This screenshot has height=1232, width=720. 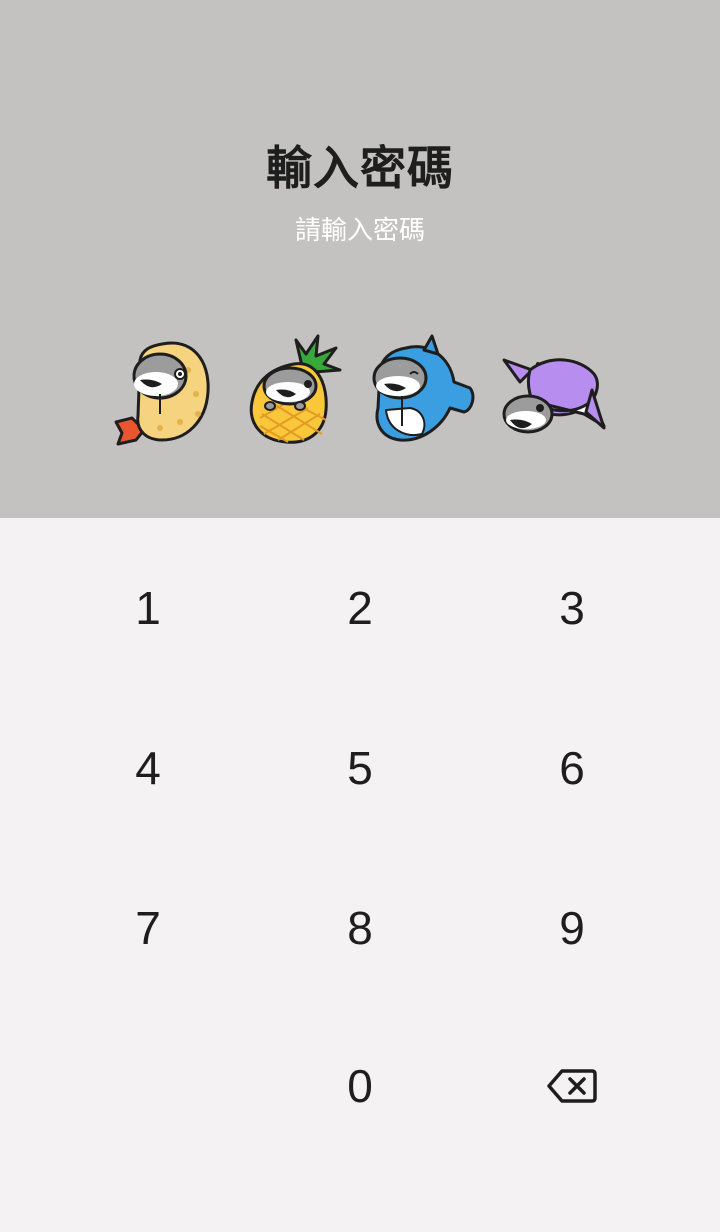 What do you see at coordinates (148, 608) in the screenshot?
I see `key-1: 1` at bounding box center [148, 608].